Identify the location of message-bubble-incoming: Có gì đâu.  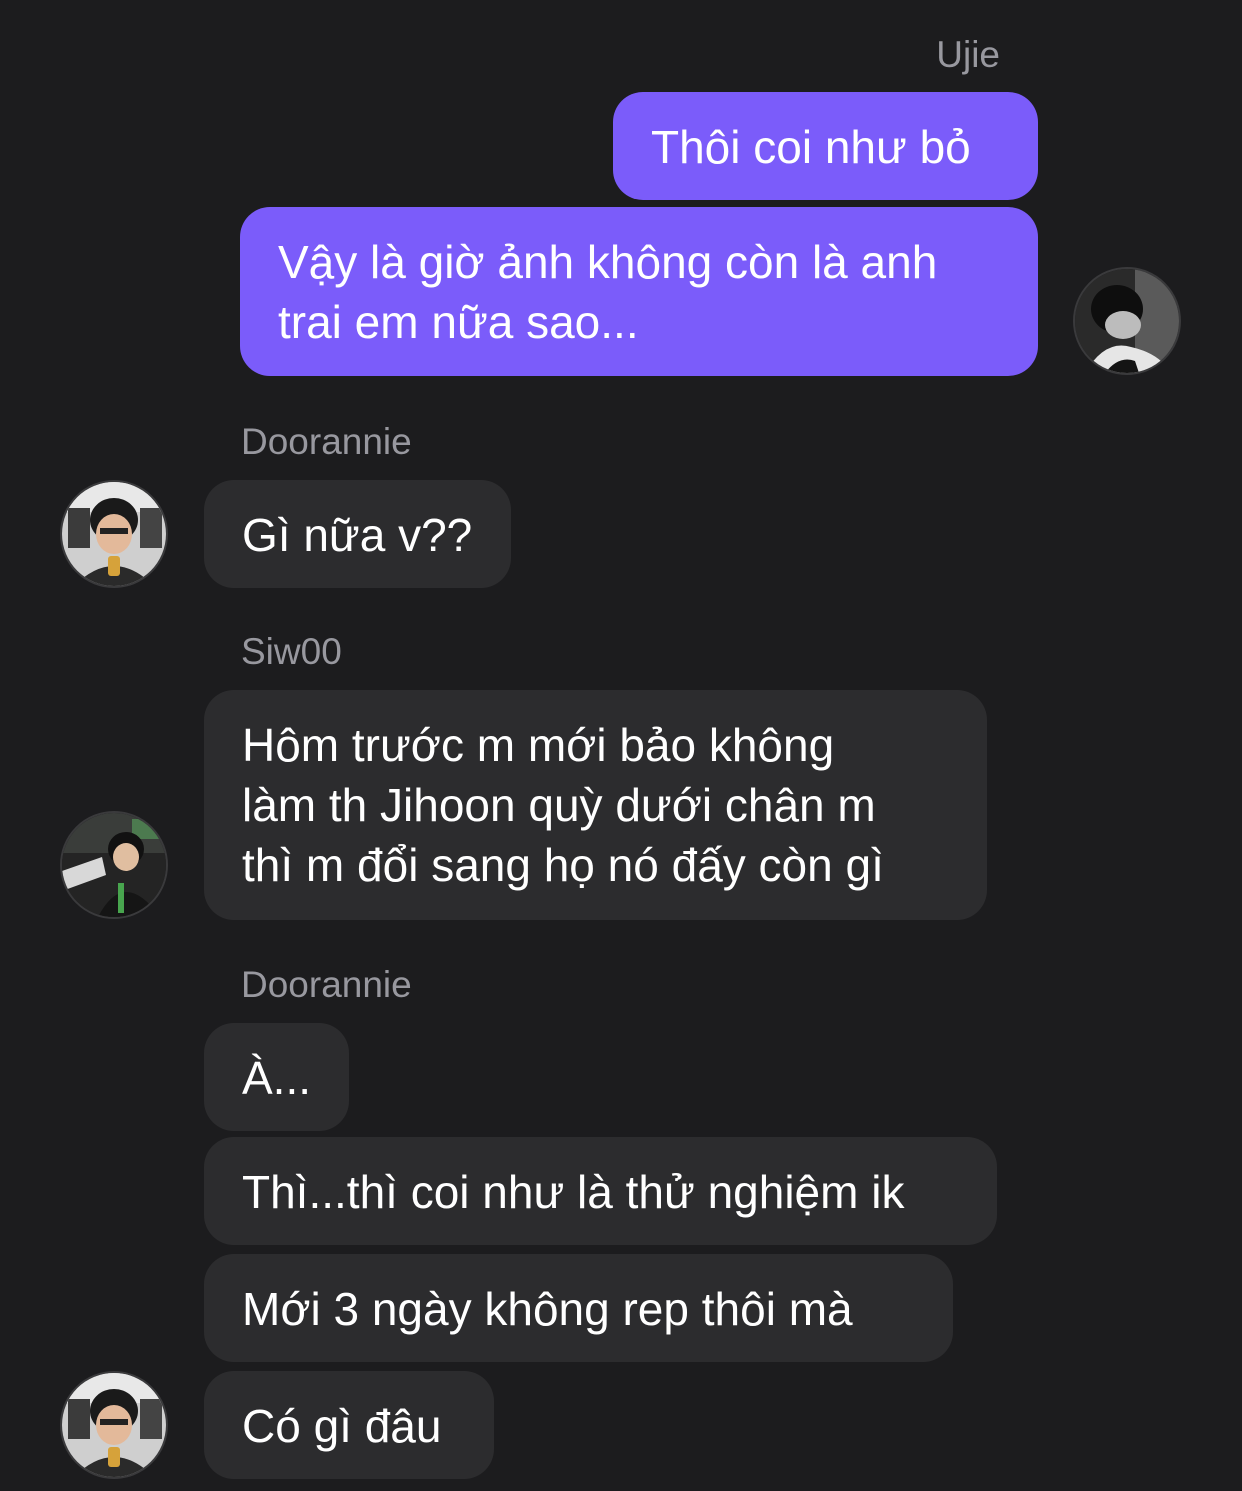
(349, 1425).